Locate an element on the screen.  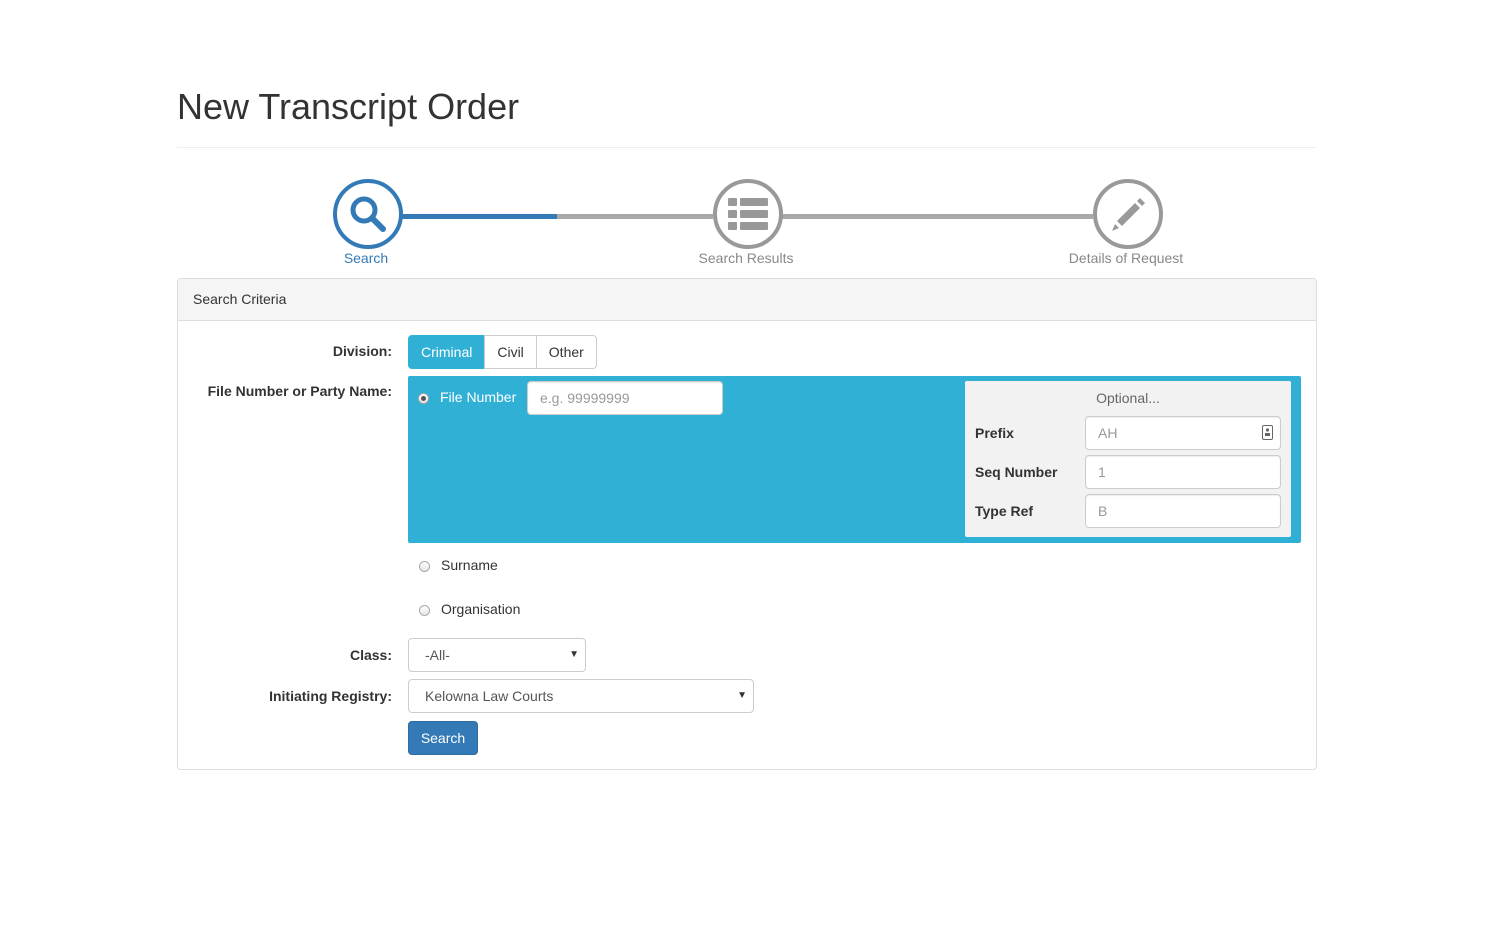
organisation-radio-label: Organisation is located at coordinates (480, 609).